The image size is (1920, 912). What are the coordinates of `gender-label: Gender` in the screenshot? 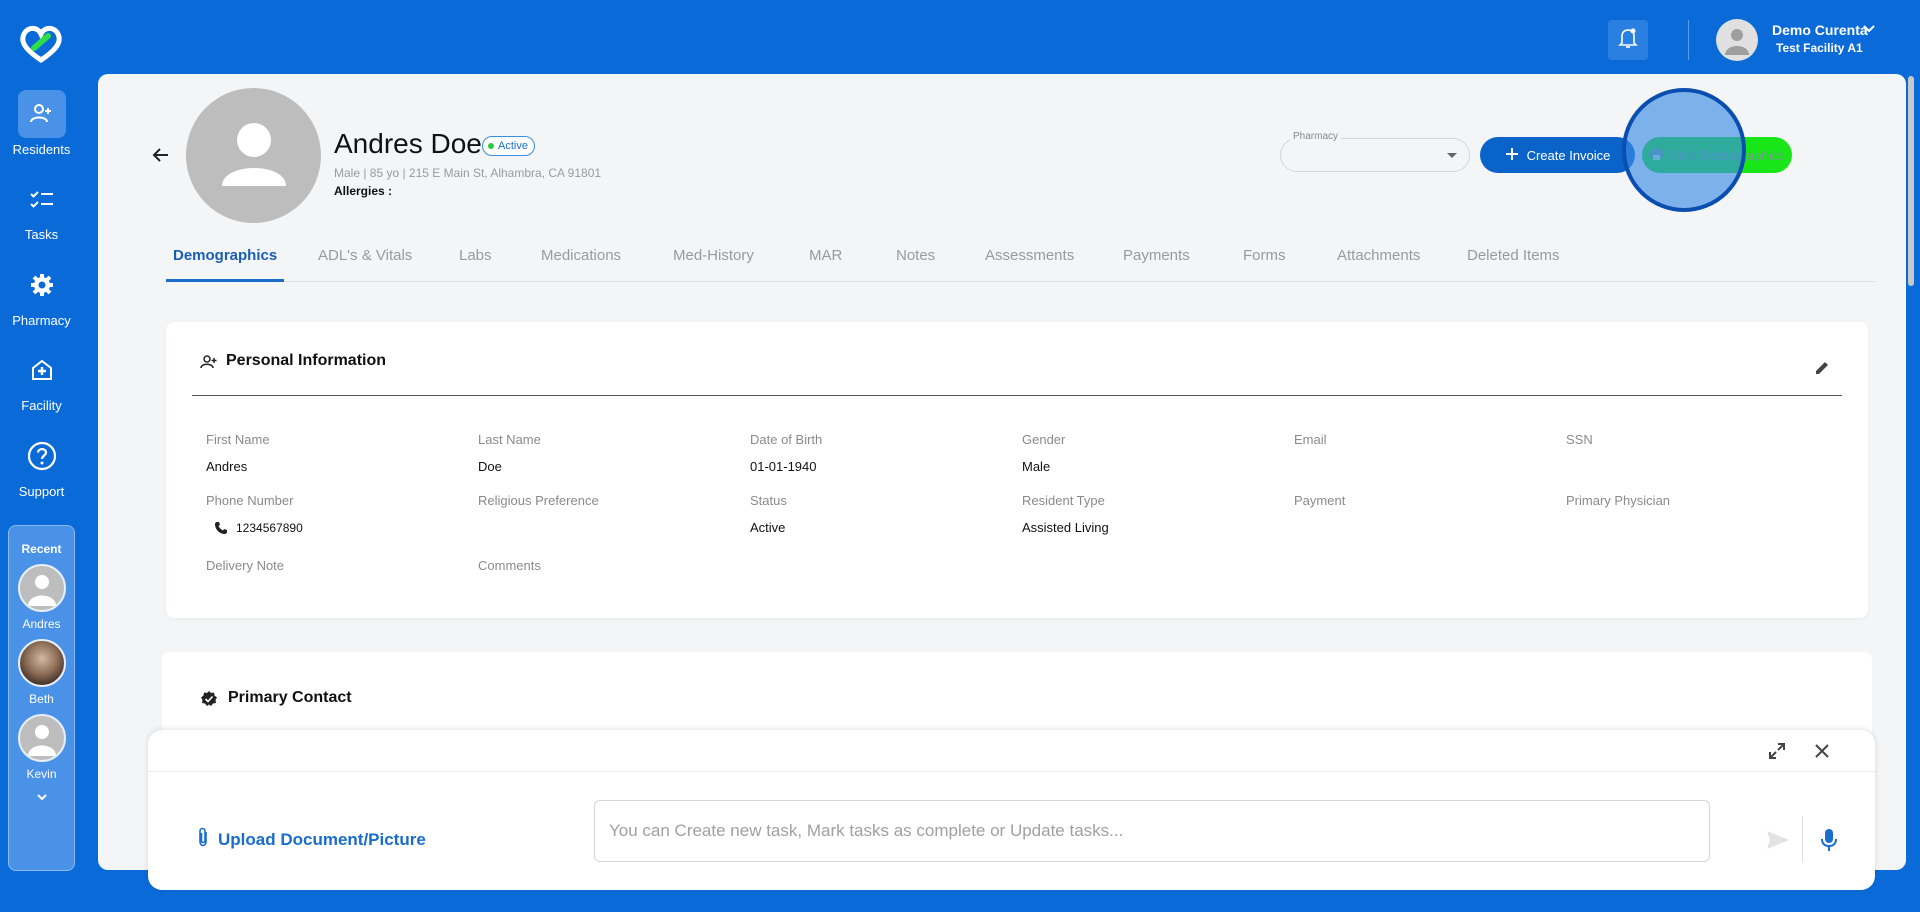 It's located at (1044, 439).